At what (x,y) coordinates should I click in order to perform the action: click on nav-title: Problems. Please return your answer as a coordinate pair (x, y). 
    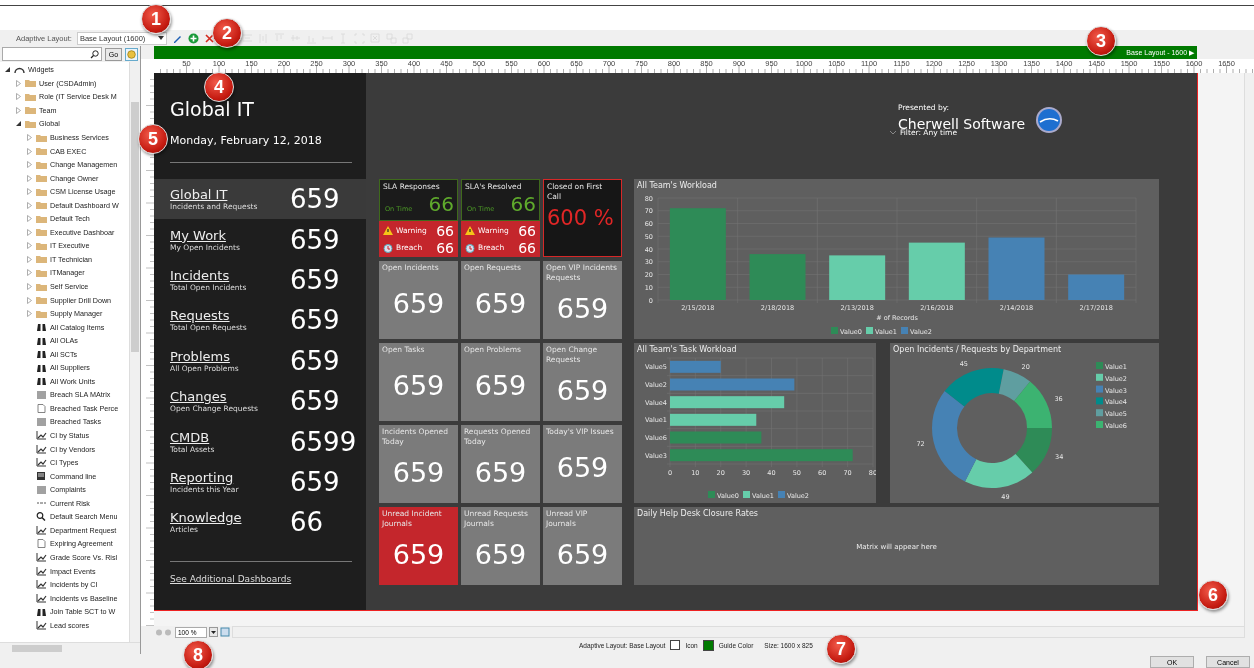
    Looking at the image, I should click on (230, 356).